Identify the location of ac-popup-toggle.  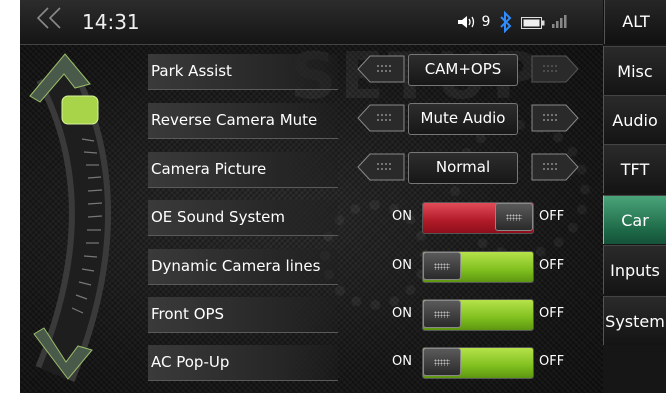
(478, 363).